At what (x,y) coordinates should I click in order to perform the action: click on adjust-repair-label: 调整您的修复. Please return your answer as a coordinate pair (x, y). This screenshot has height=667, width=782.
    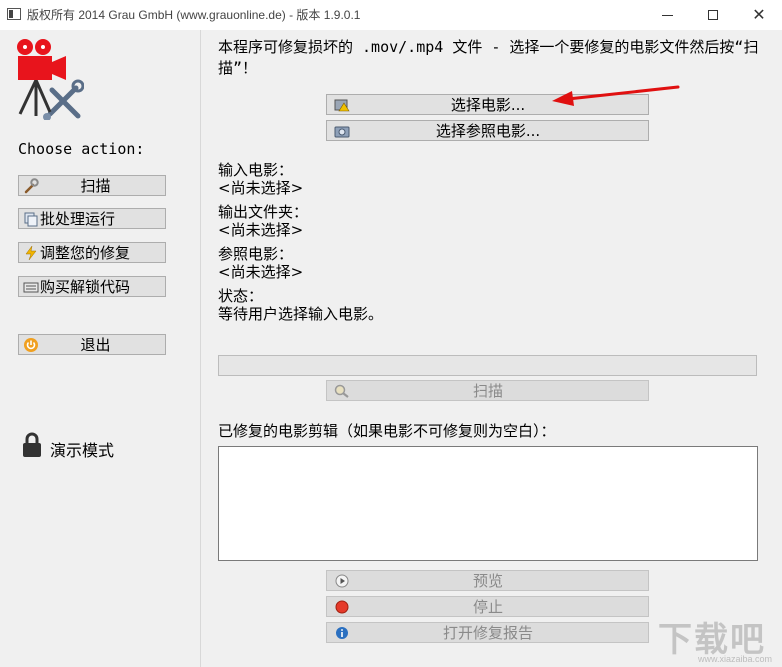
    Looking at the image, I should click on (85, 253).